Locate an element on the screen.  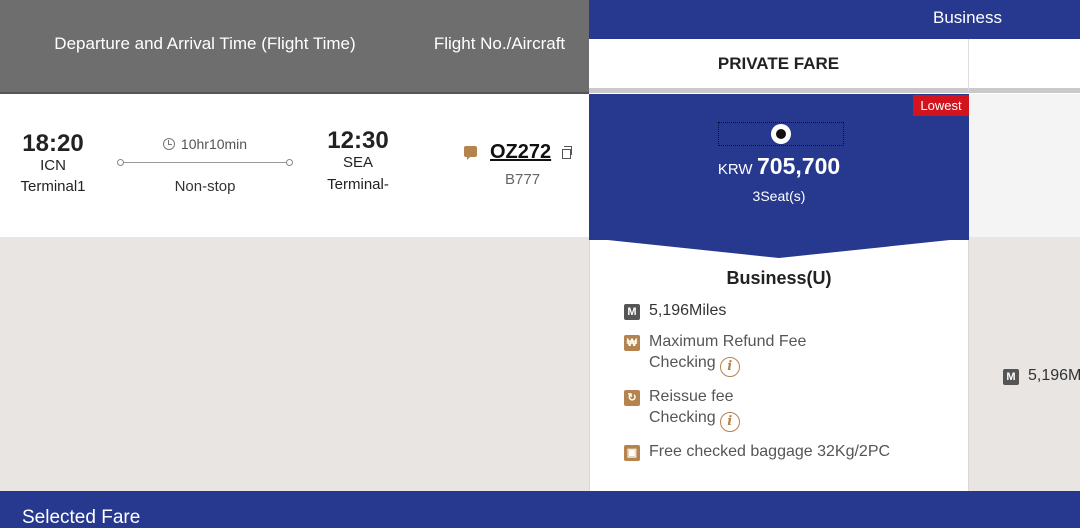
arrival-terminal: Terminal- is located at coordinates (358, 184).